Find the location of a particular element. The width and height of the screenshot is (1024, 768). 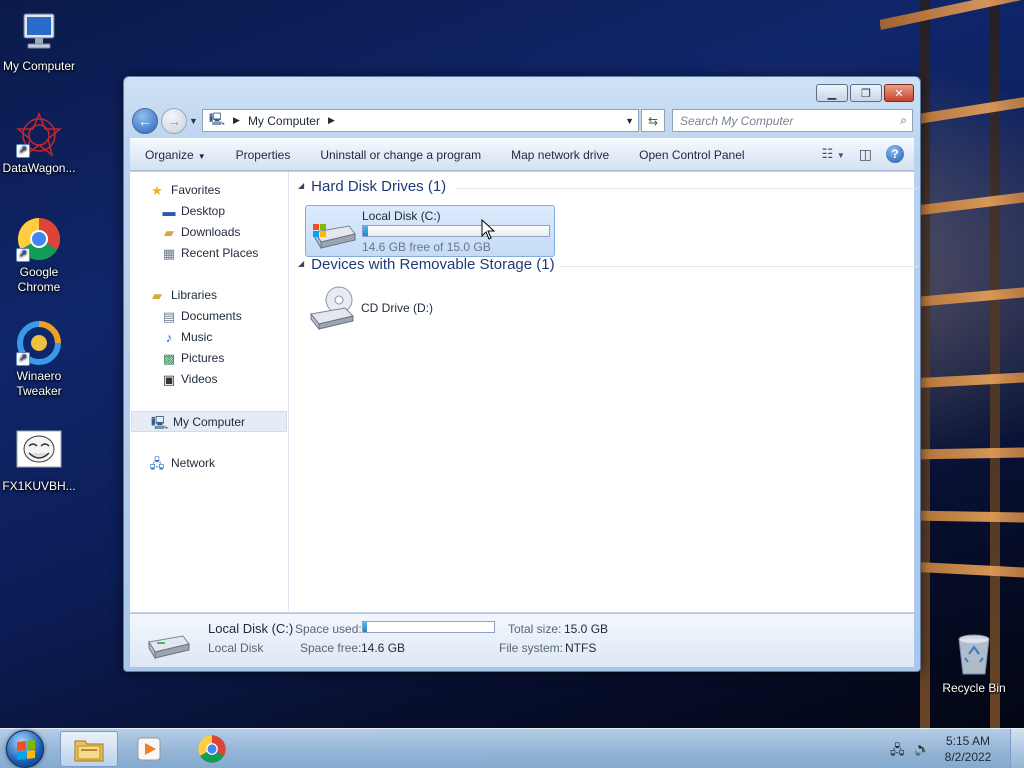

nav-item-desktop: ▬ Desktop is located at coordinates (209, 211).